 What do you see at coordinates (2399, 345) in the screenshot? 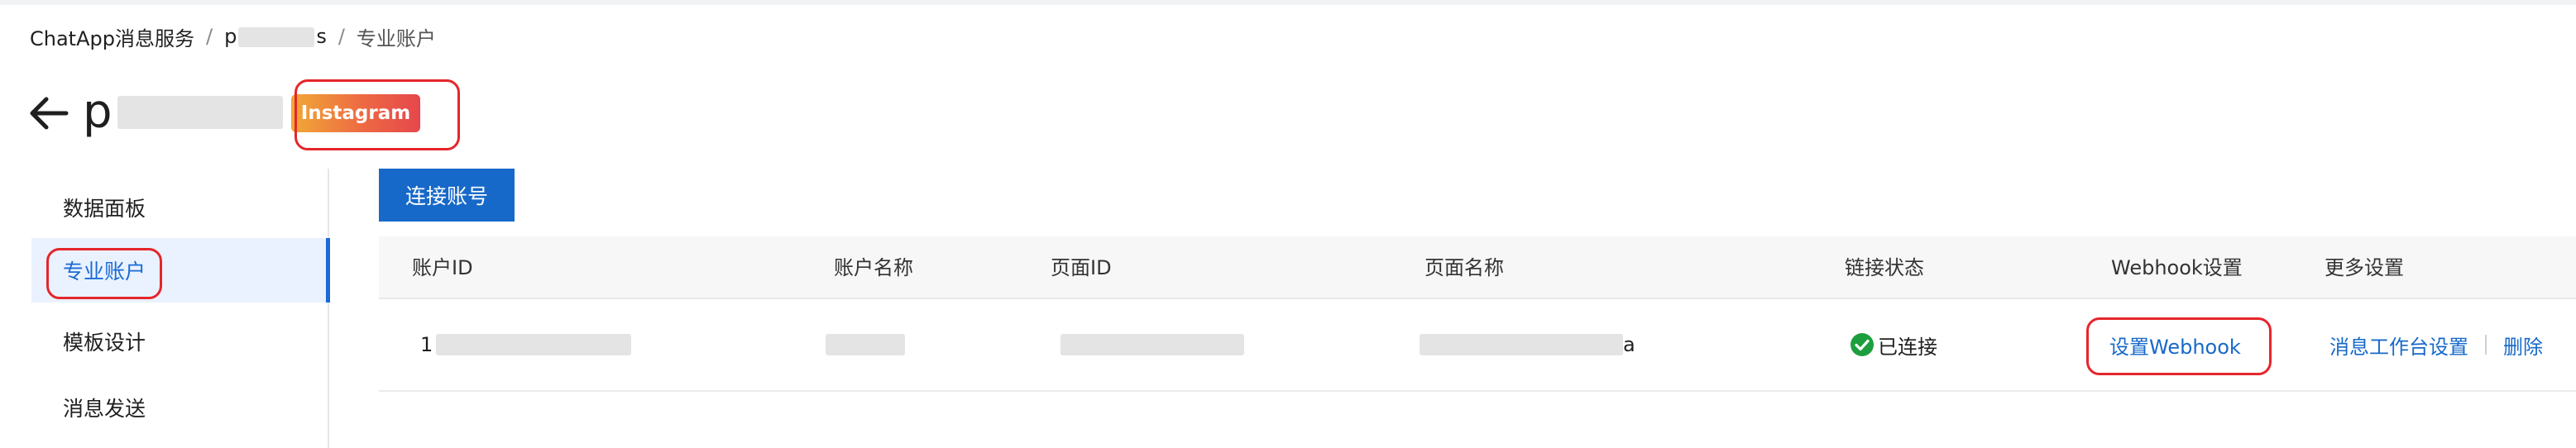
I see `workbench-settings-link: 消息工作台设置` at bounding box center [2399, 345].